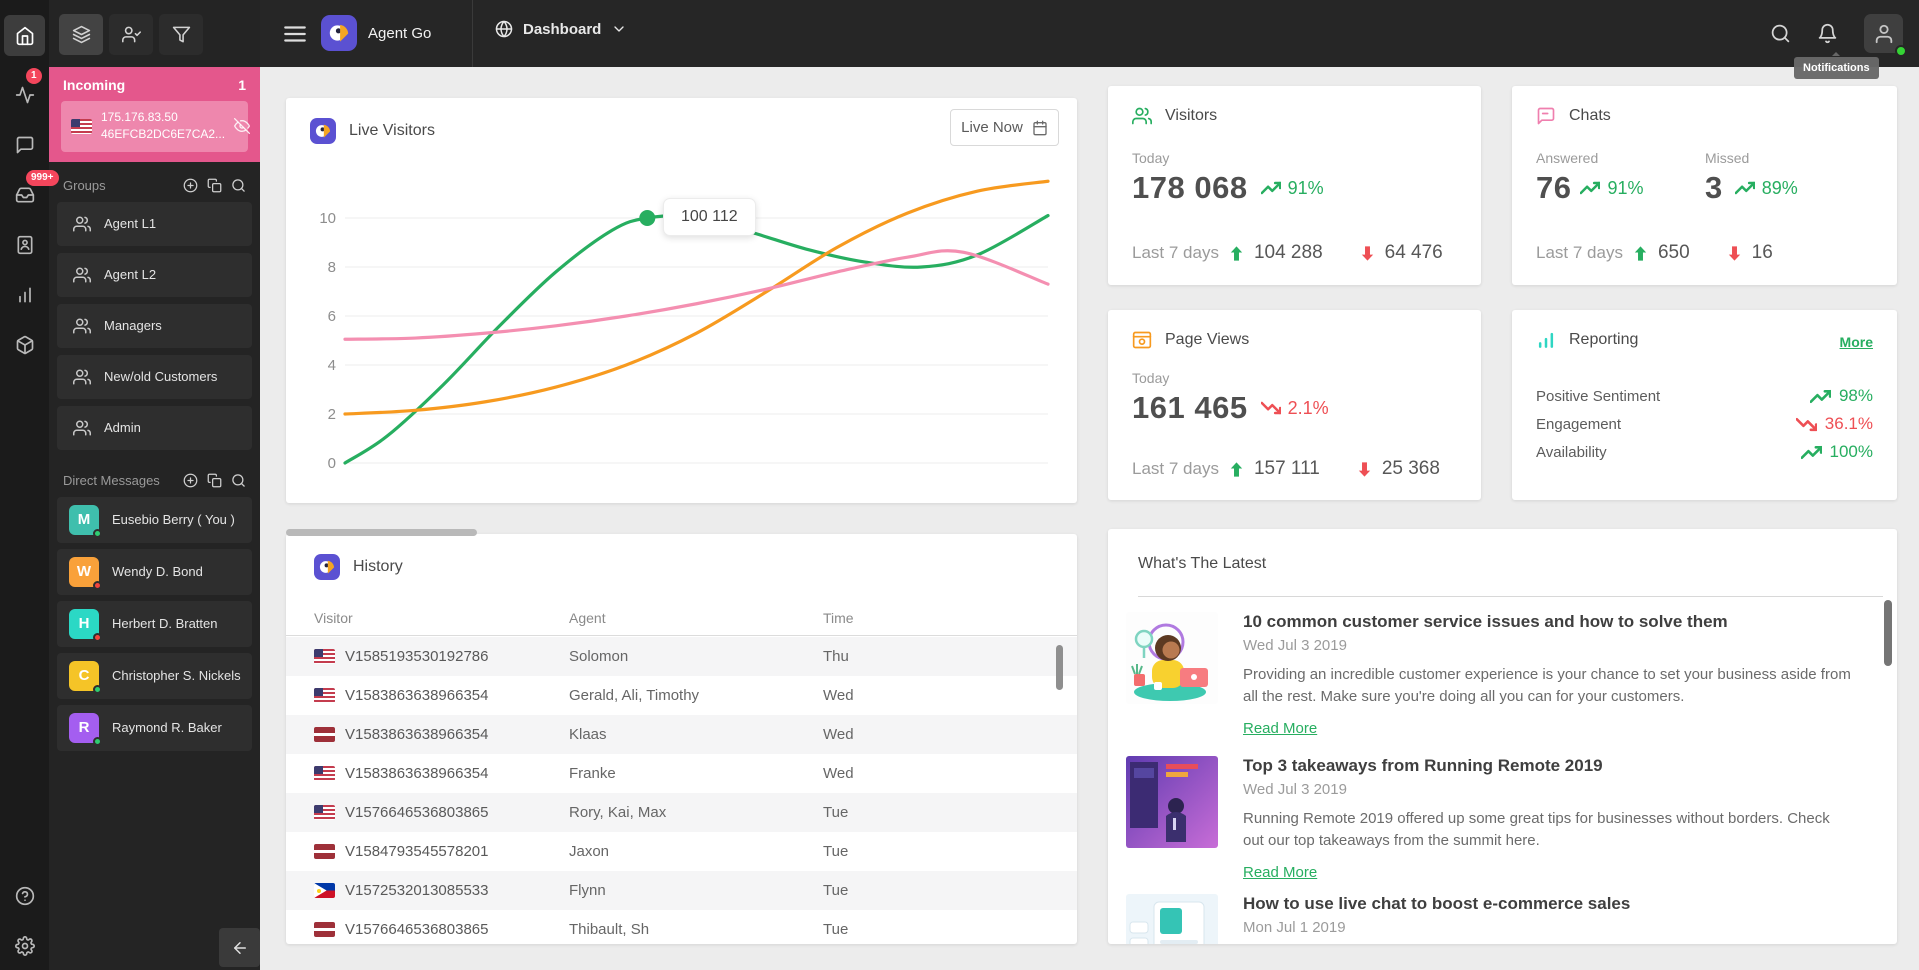  I want to click on table-row: V1583863638966354 Franke Wed, so click(681, 773).